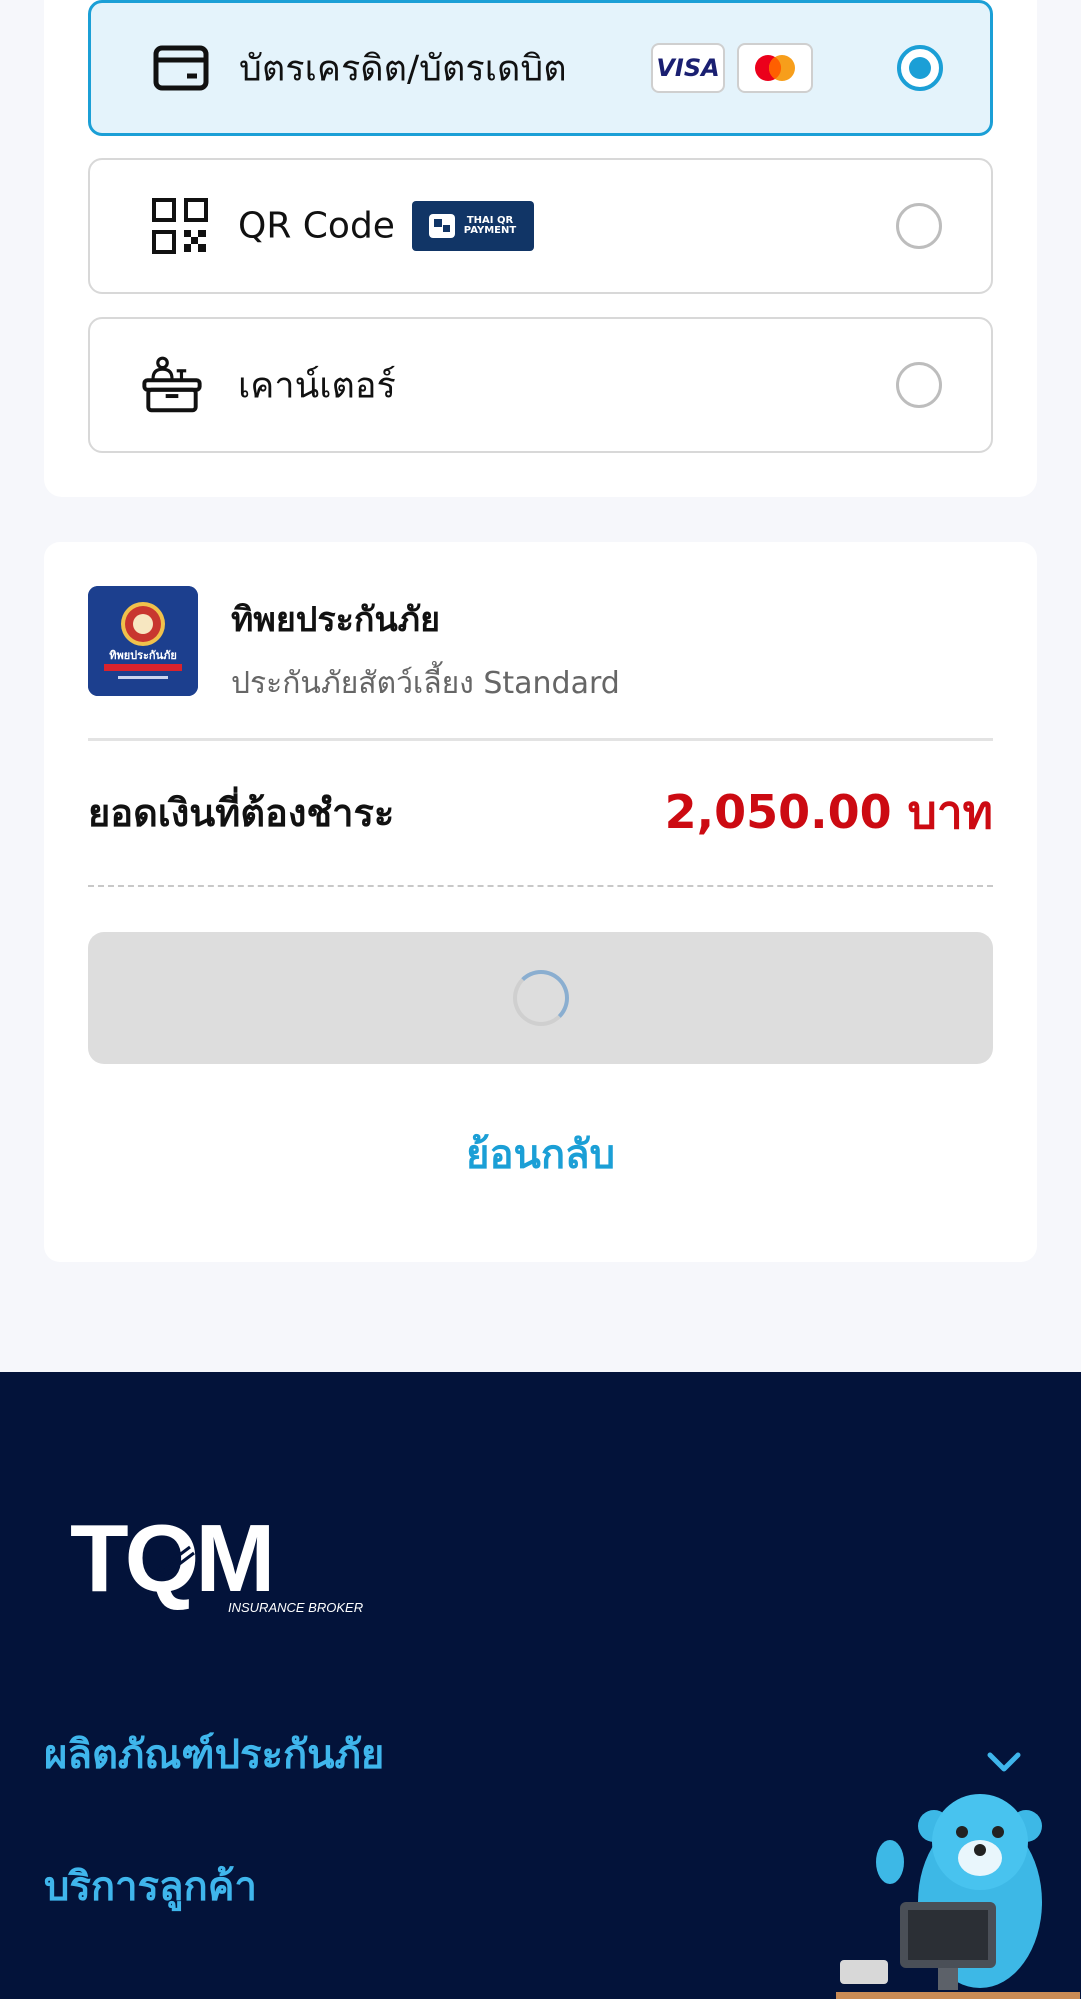 This screenshot has width=1081, height=1999. What do you see at coordinates (180, 226) in the screenshot?
I see `qr-code-icon` at bounding box center [180, 226].